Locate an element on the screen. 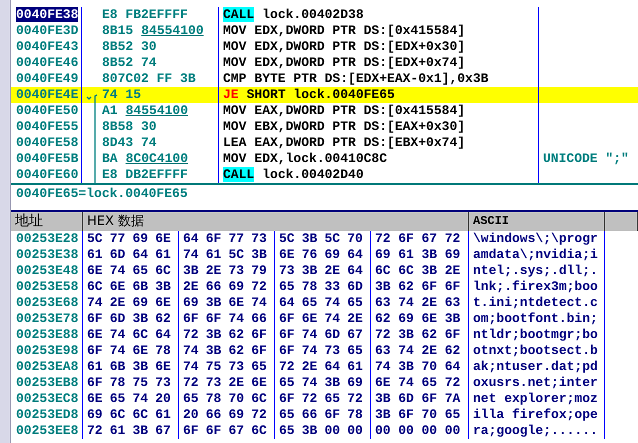 Image resolution: width=638 pixels, height=443 pixels. address-cell: 00253EC8 is located at coordinates (47, 398).